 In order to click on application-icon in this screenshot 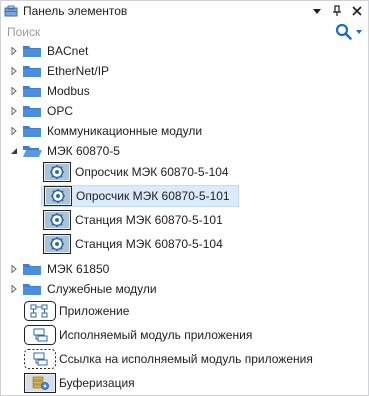, I will do `click(40, 311)`.